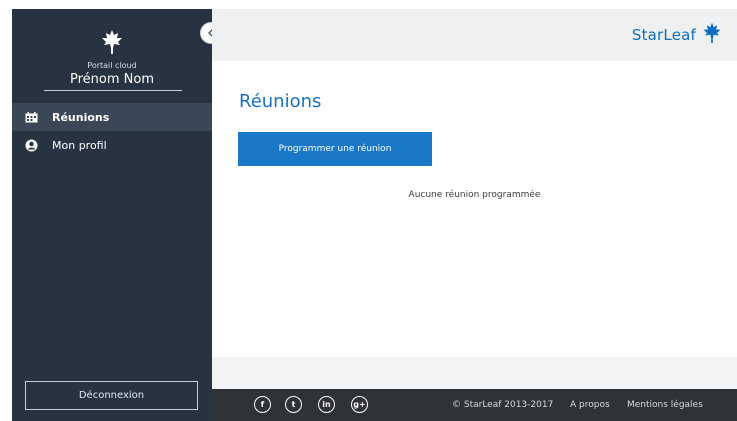 The image size is (737, 421). Describe the element at coordinates (474, 35) in the screenshot. I see `top-header: StarLeaf` at that location.